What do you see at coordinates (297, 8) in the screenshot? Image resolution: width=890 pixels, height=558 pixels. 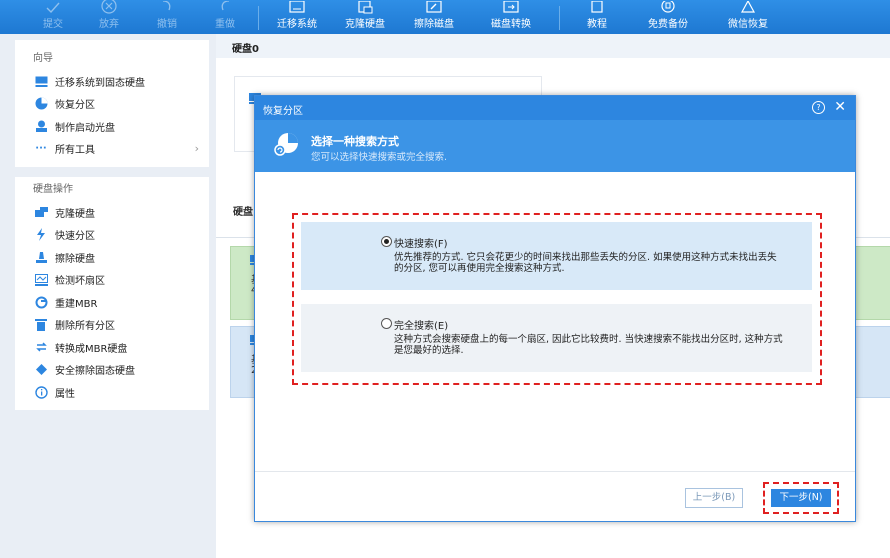 I see `migrate-os-icon` at bounding box center [297, 8].